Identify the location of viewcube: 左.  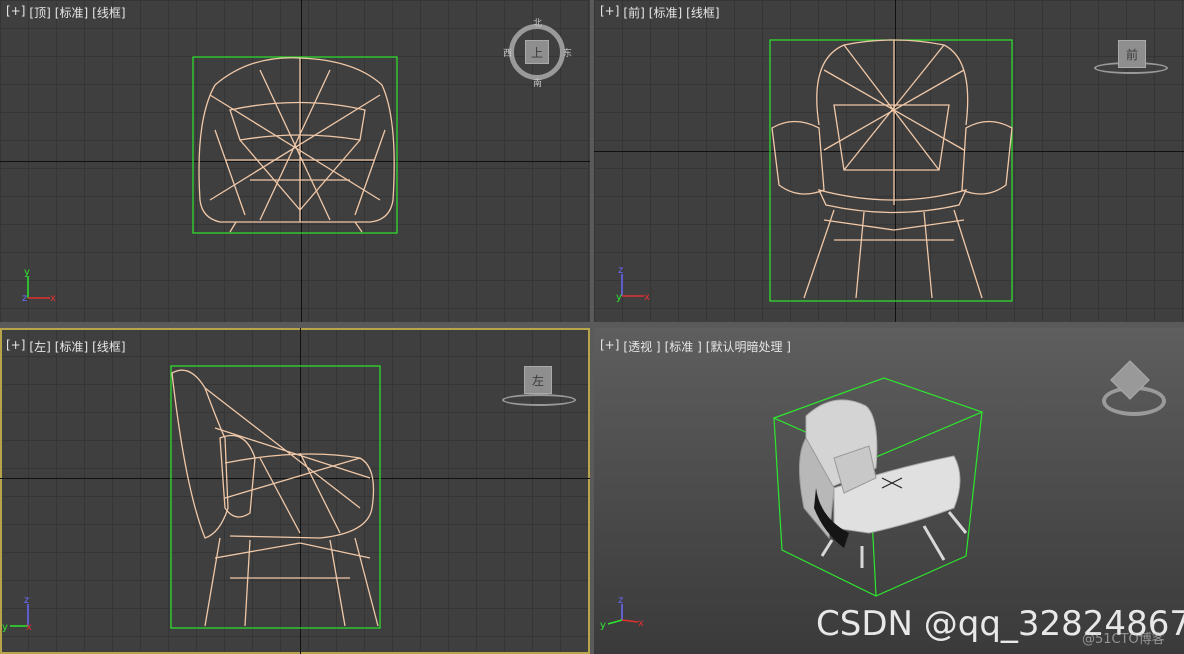
(539, 386).